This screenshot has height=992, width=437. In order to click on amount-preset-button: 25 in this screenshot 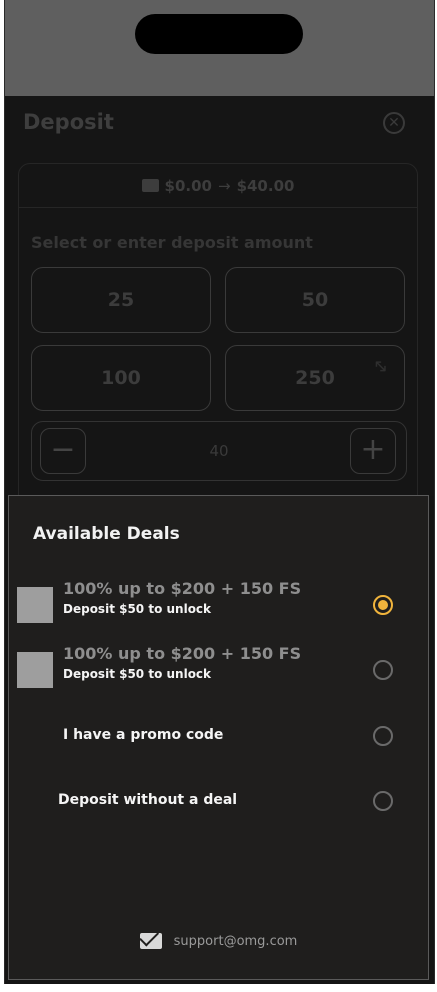, I will do `click(121, 300)`.